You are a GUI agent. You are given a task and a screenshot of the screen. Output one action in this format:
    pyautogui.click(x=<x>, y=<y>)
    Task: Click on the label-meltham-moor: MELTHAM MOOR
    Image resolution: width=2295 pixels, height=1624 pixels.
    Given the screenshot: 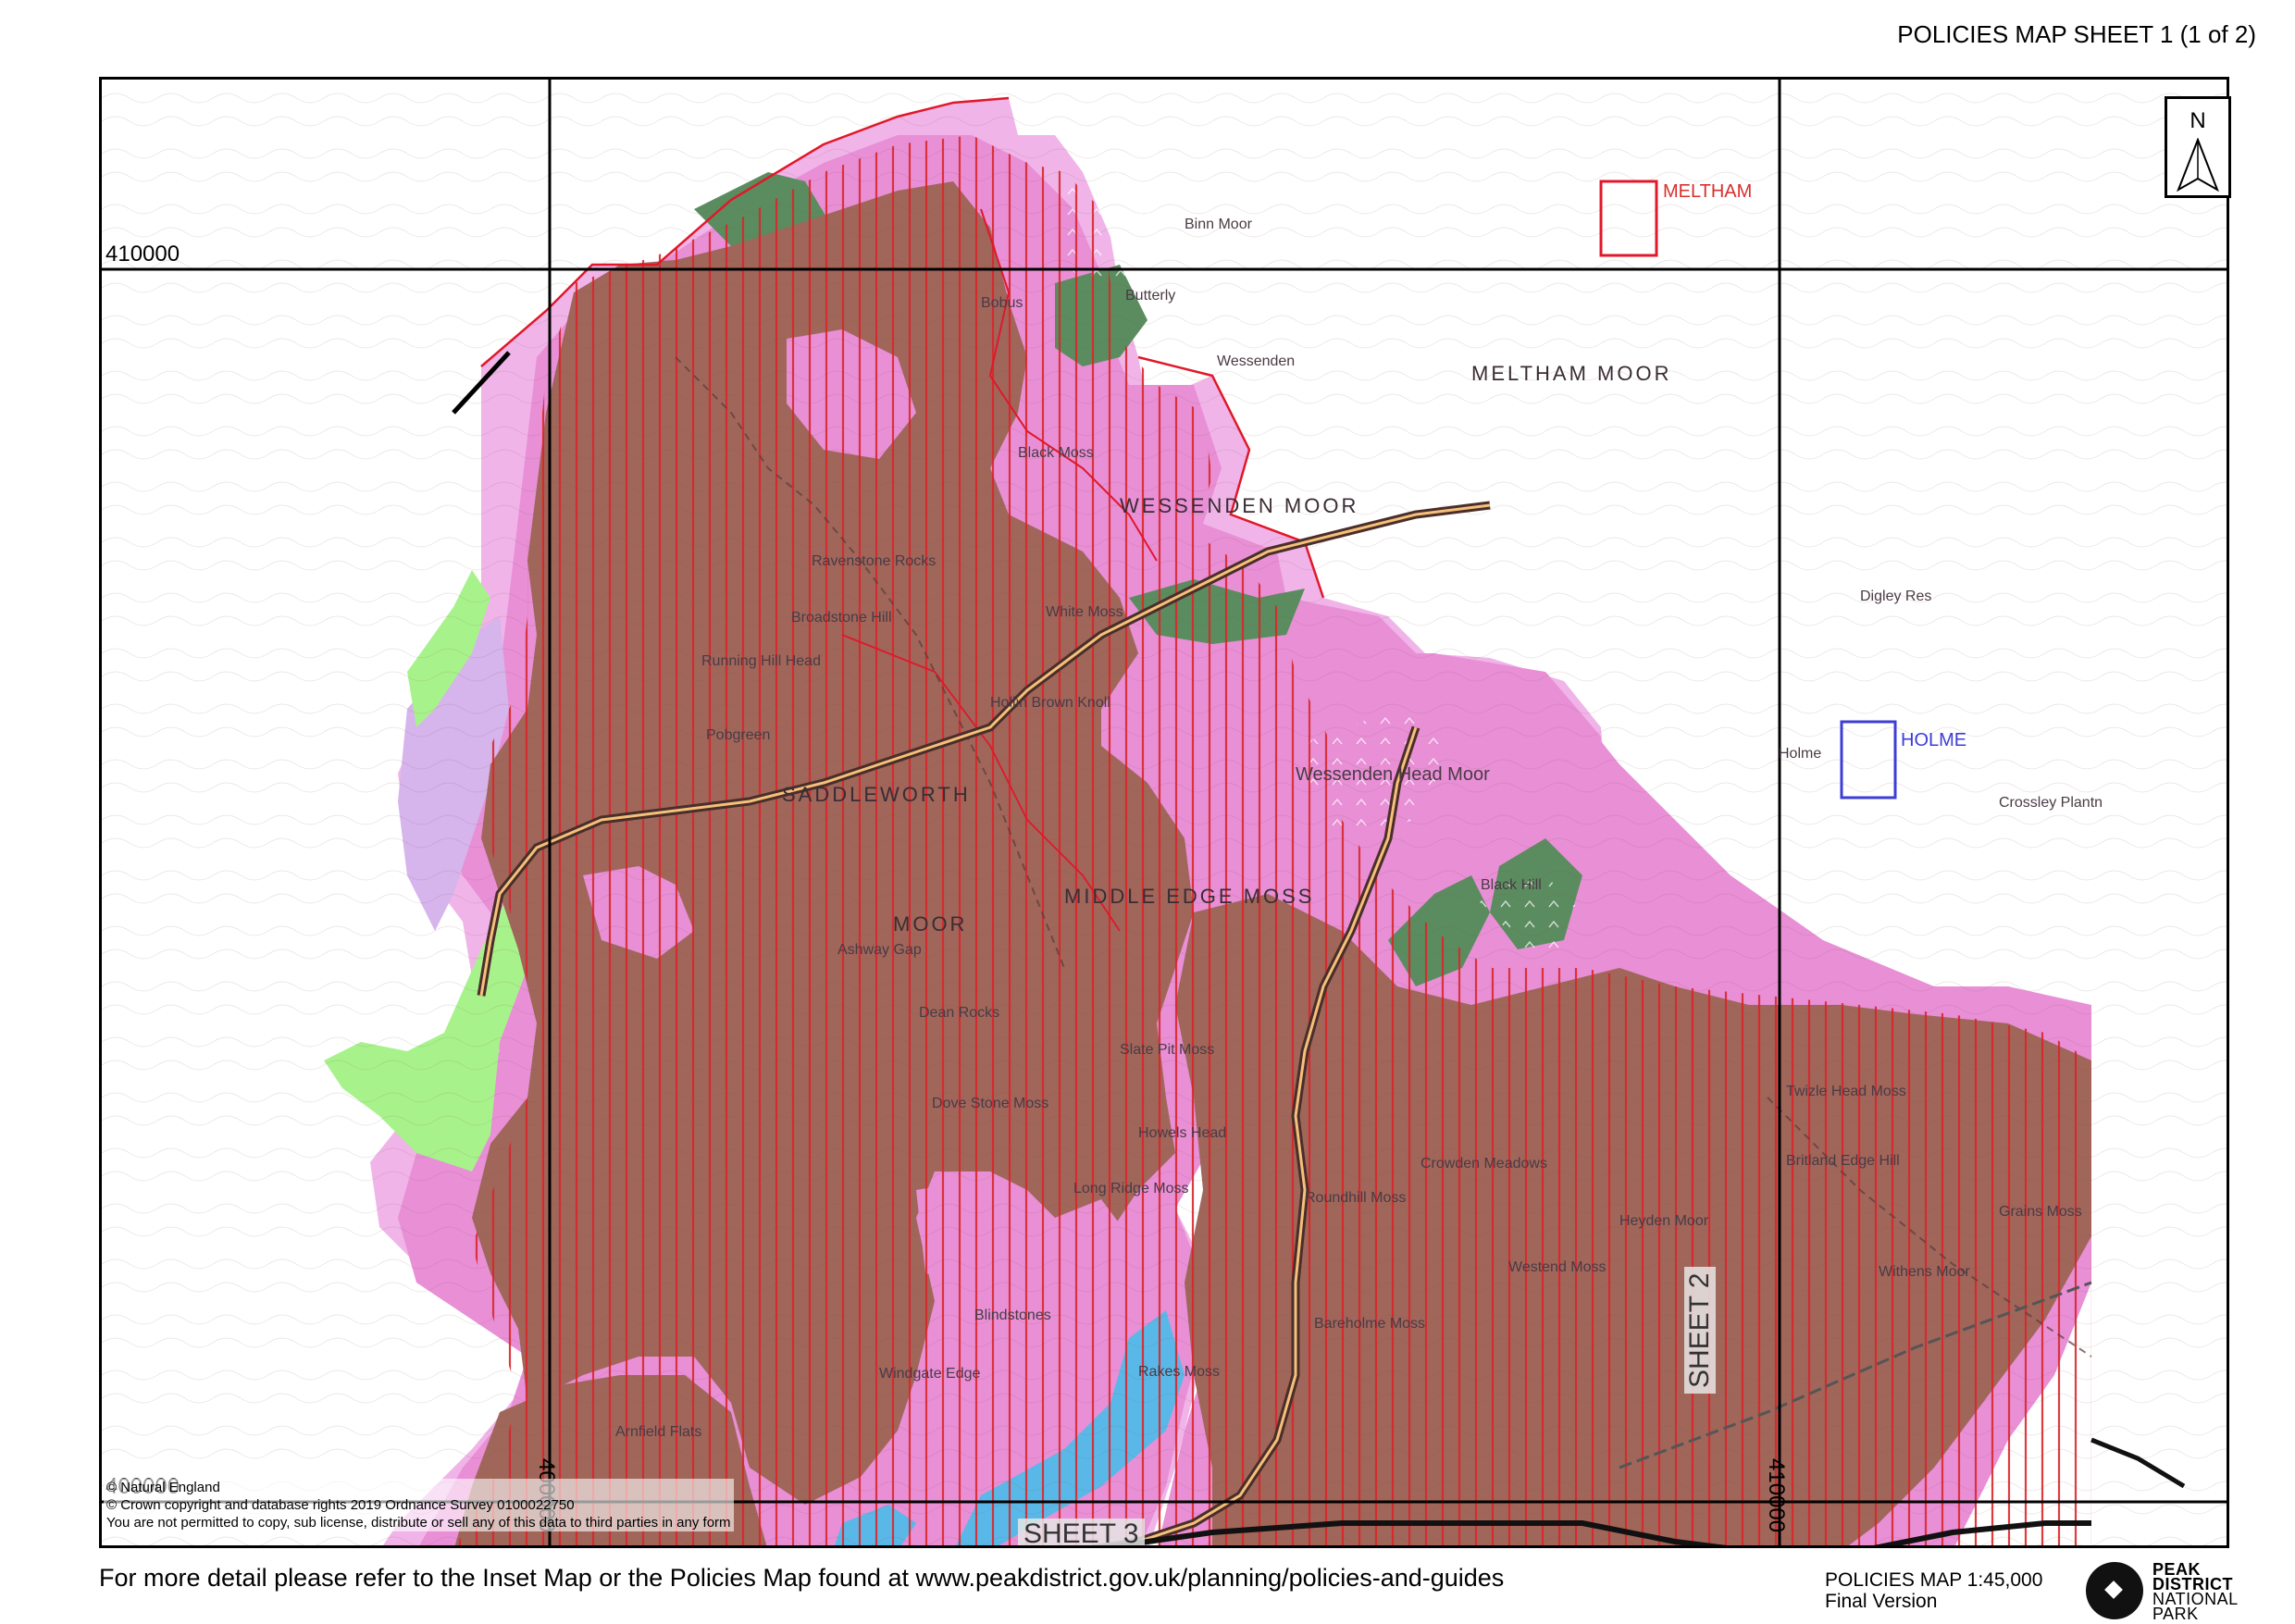 What is the action you would take?
    pyautogui.click(x=1572, y=373)
    